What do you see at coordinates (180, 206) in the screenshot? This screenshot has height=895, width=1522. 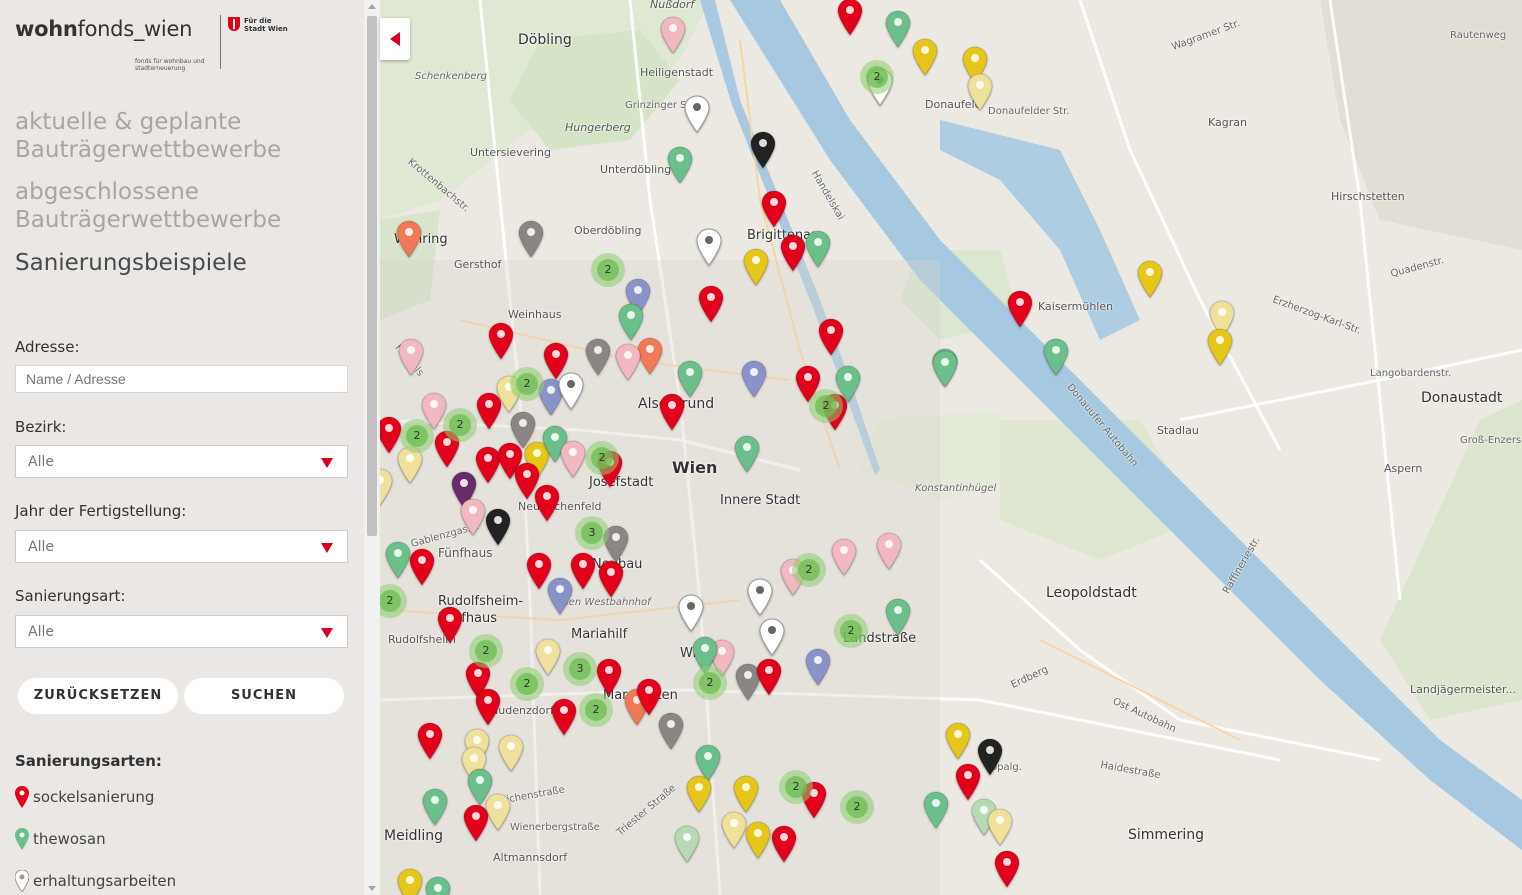 I see `nav-abgeschlossene-wettbewerbe: abgeschlossene Bauträgerwettbewerbe` at bounding box center [180, 206].